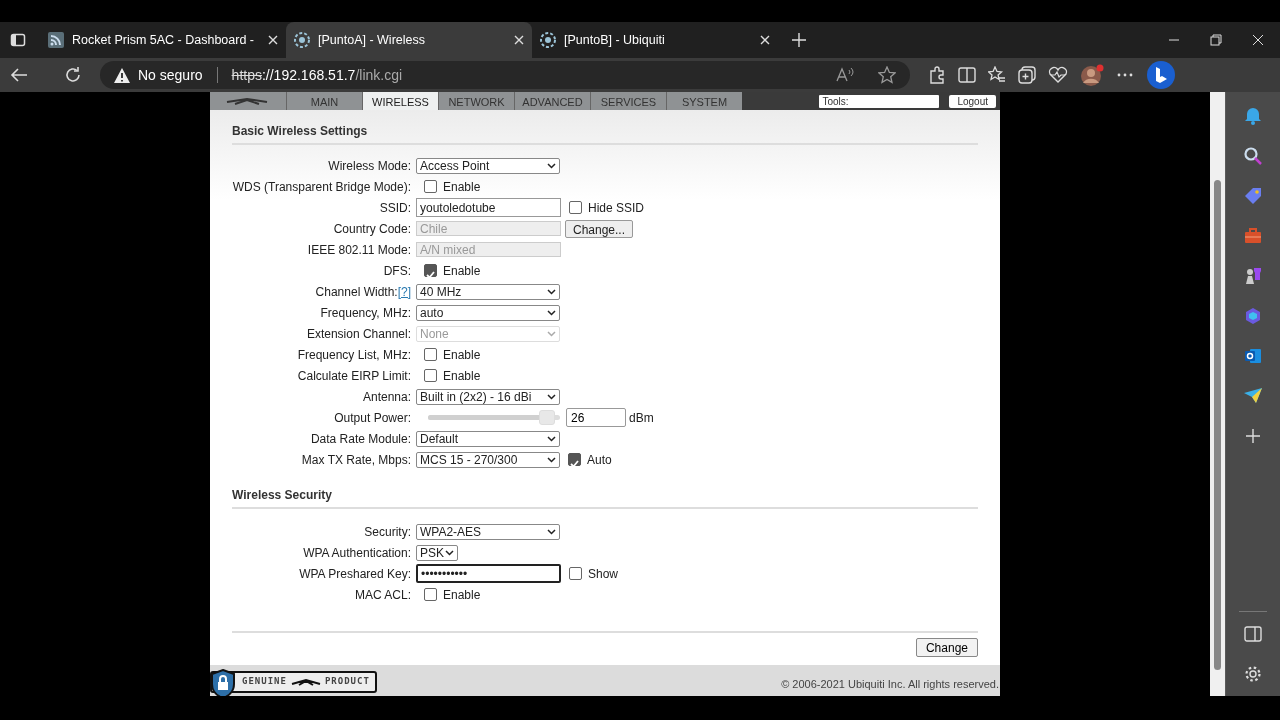 This screenshot has width=1280, height=720. Describe the element at coordinates (1253, 276) in the screenshot. I see `chess-icon` at that location.